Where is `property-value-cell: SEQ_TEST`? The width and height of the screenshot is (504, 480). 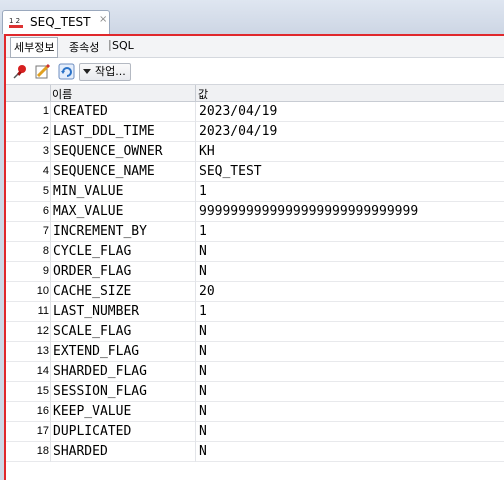 property-value-cell: SEQ_TEST is located at coordinates (230, 171).